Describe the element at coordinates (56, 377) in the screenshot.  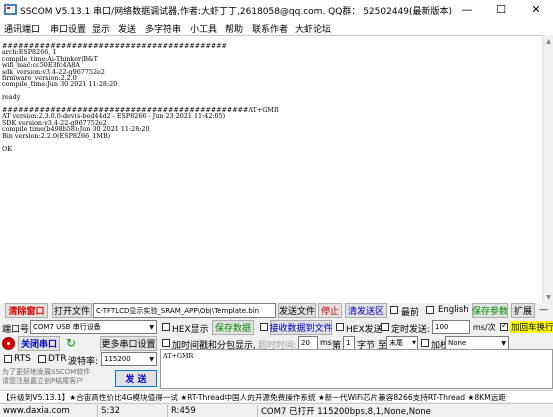
I see `promo-text: 为了更好地发展SSCOM软件 请您注册嘉立创P结尾客户` at that location.